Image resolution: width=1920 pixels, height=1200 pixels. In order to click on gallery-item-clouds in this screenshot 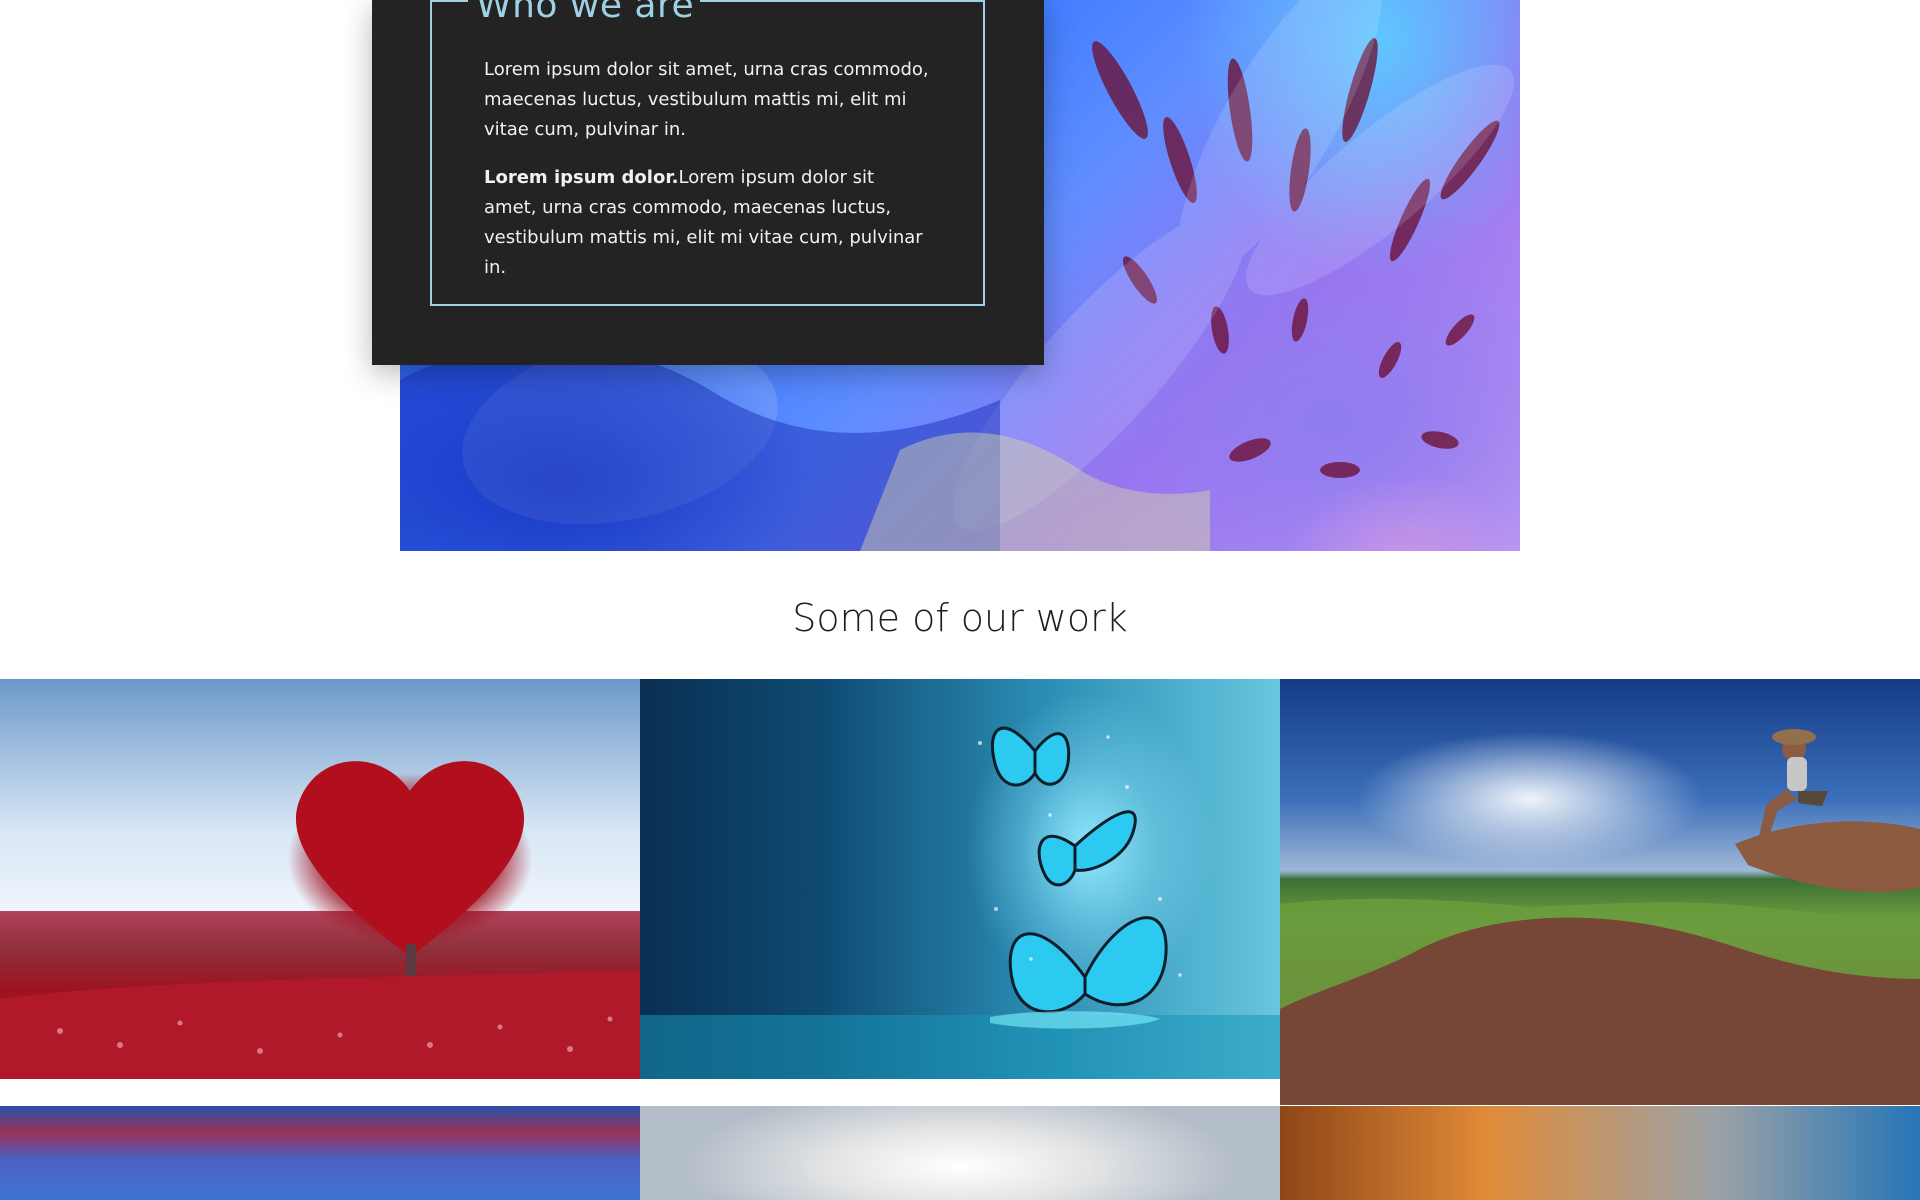, I will do `click(960, 1153)`.